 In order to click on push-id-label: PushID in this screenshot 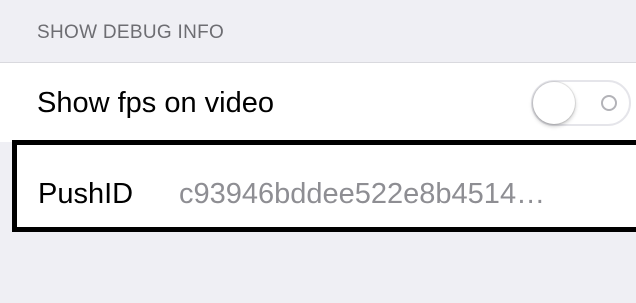, I will do `click(86, 194)`.